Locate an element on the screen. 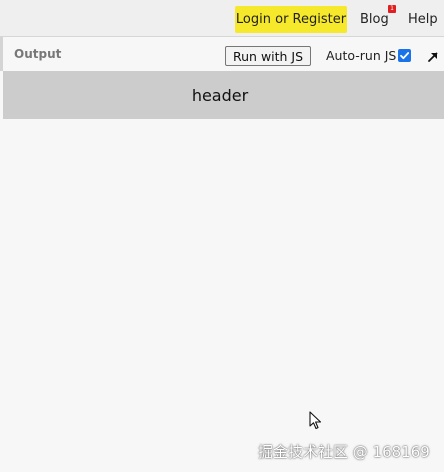 This screenshot has width=444, height=472. output-panel-title: Output is located at coordinates (38, 54).